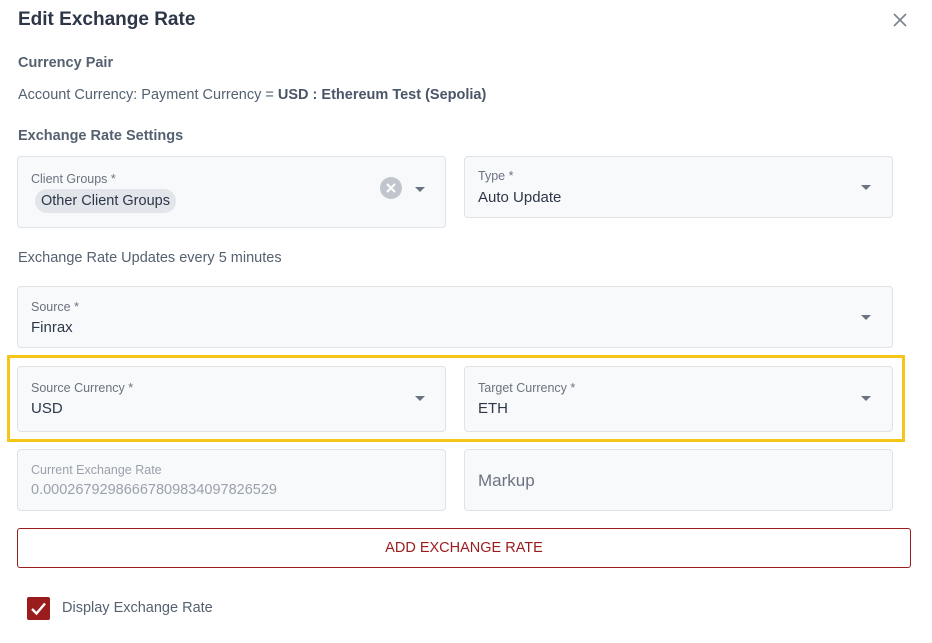 The width and height of the screenshot is (932, 643). What do you see at coordinates (154, 490) in the screenshot?
I see `current-exchange-rate-value: 0.00026792986667809834097826529` at bounding box center [154, 490].